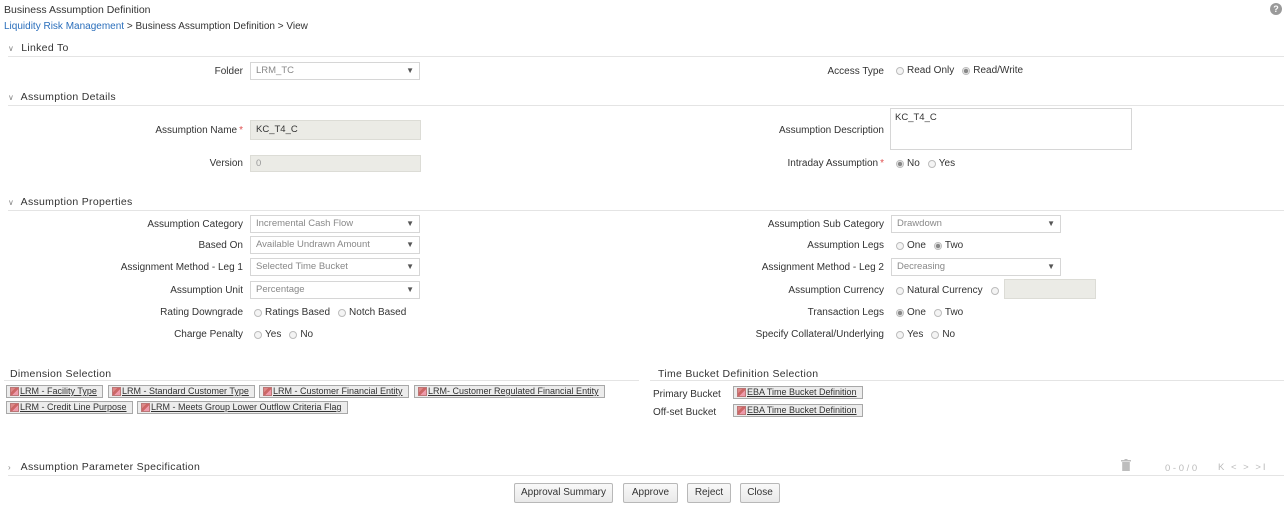 The width and height of the screenshot is (1286, 505). What do you see at coordinates (9, 467) in the screenshot?
I see `chevron-right-icon: ›` at bounding box center [9, 467].